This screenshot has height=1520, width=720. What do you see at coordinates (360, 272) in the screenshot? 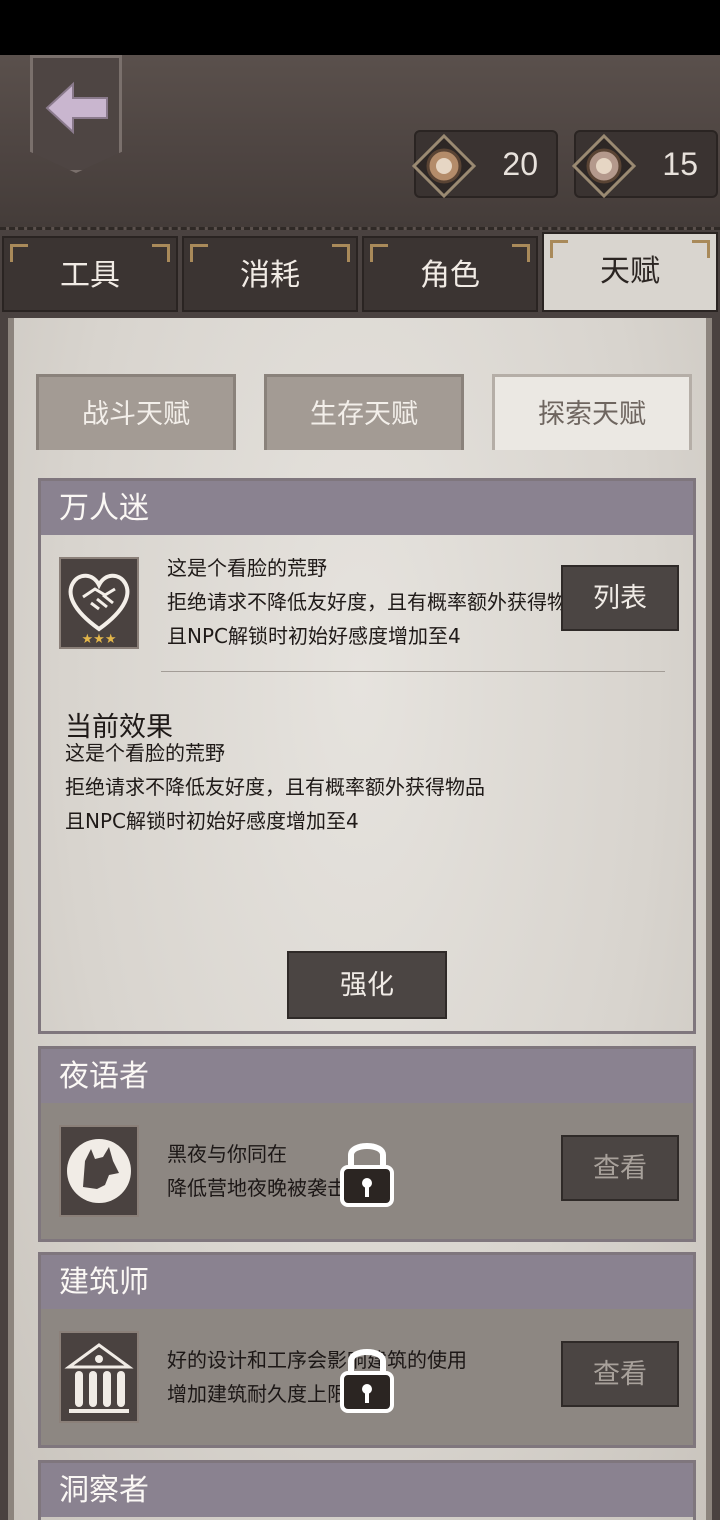
I see `main-tabs: 工具 消耗 角色 天赋` at bounding box center [360, 272].